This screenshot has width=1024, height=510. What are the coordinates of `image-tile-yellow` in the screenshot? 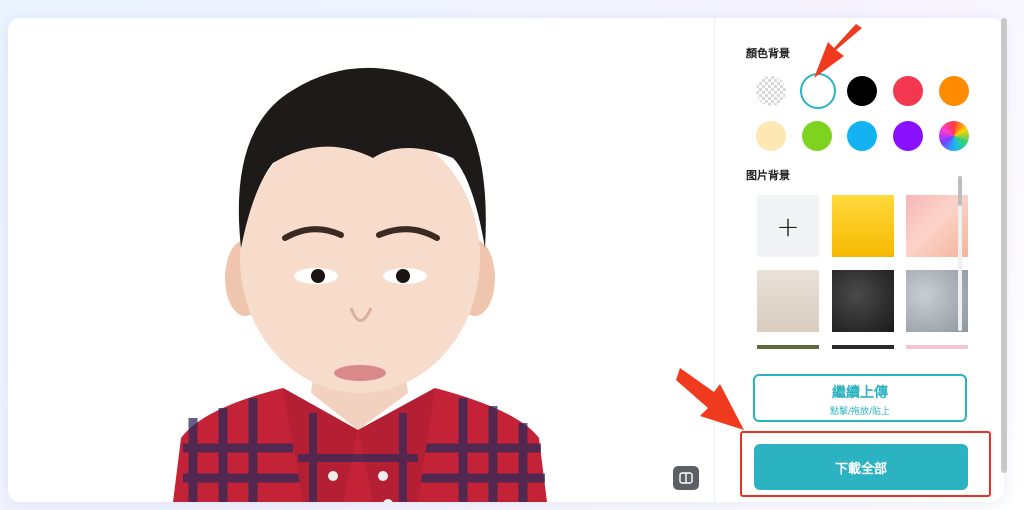 It's located at (863, 226).